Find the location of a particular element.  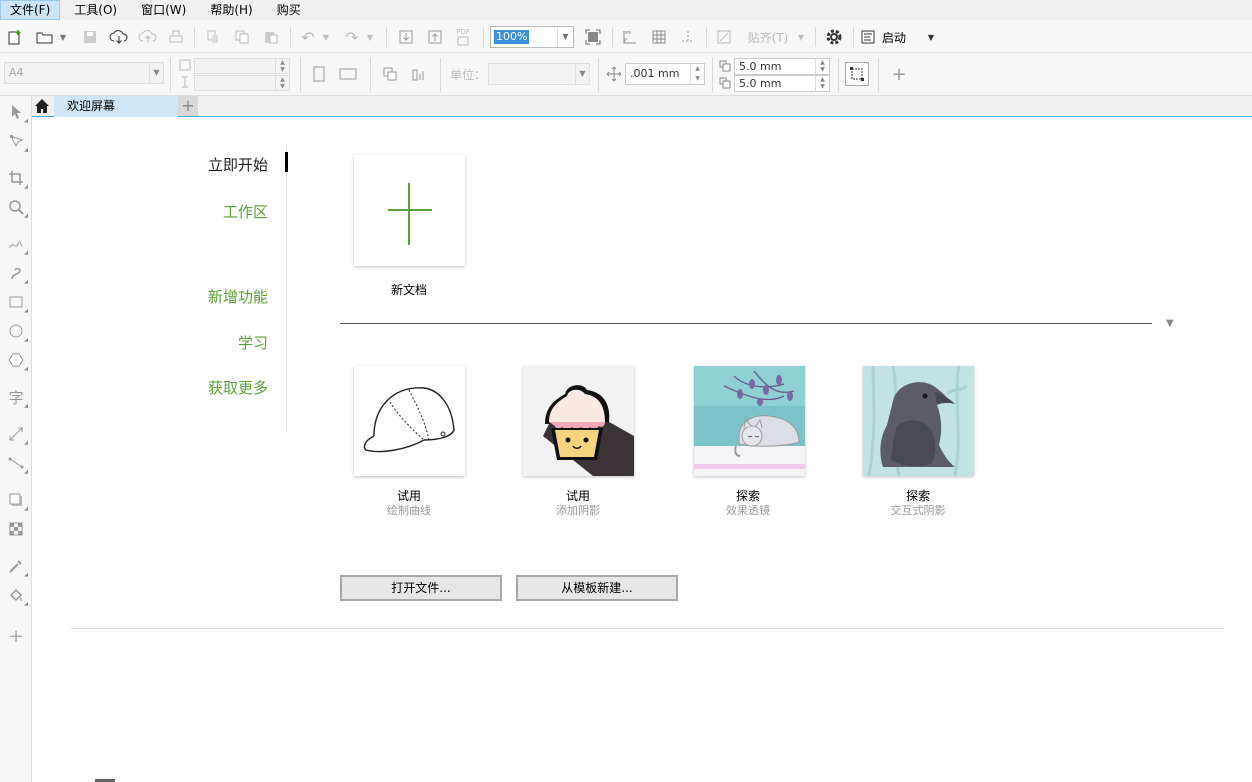

save-icon is located at coordinates (90, 37).